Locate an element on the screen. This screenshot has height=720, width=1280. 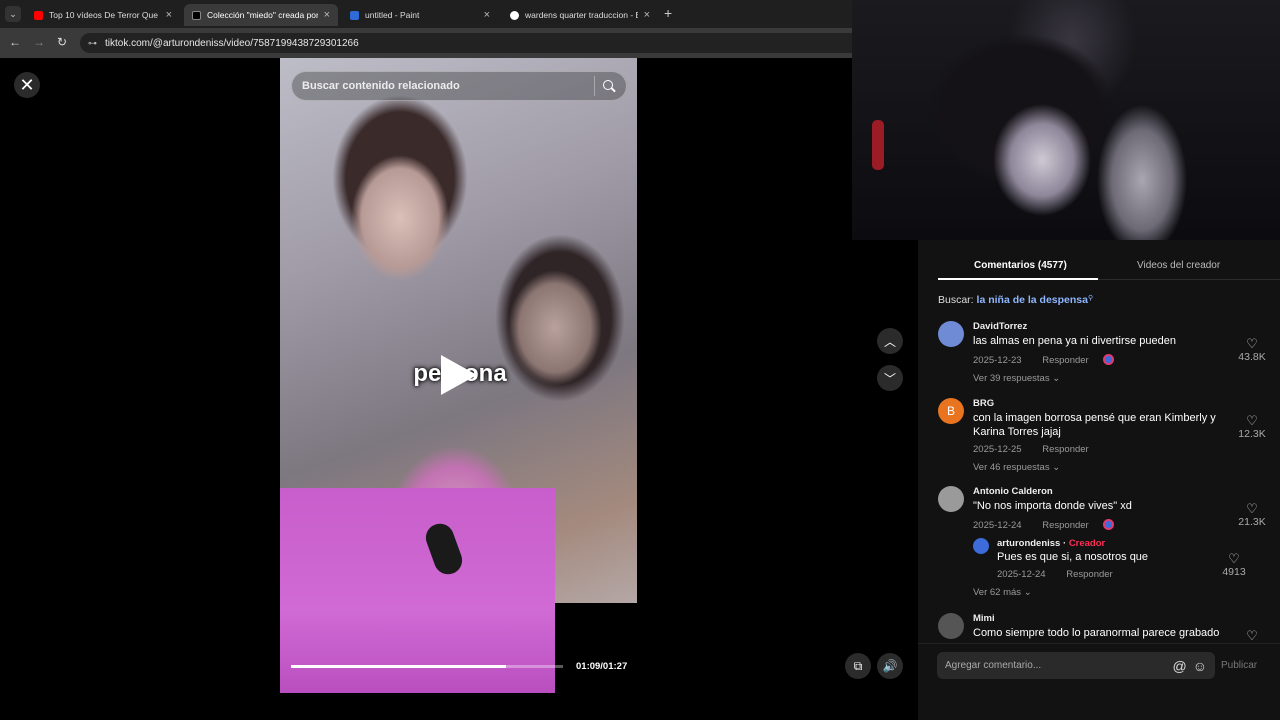
tab-title: wardens quarter traduccion - B is located at coordinates (581, 15).